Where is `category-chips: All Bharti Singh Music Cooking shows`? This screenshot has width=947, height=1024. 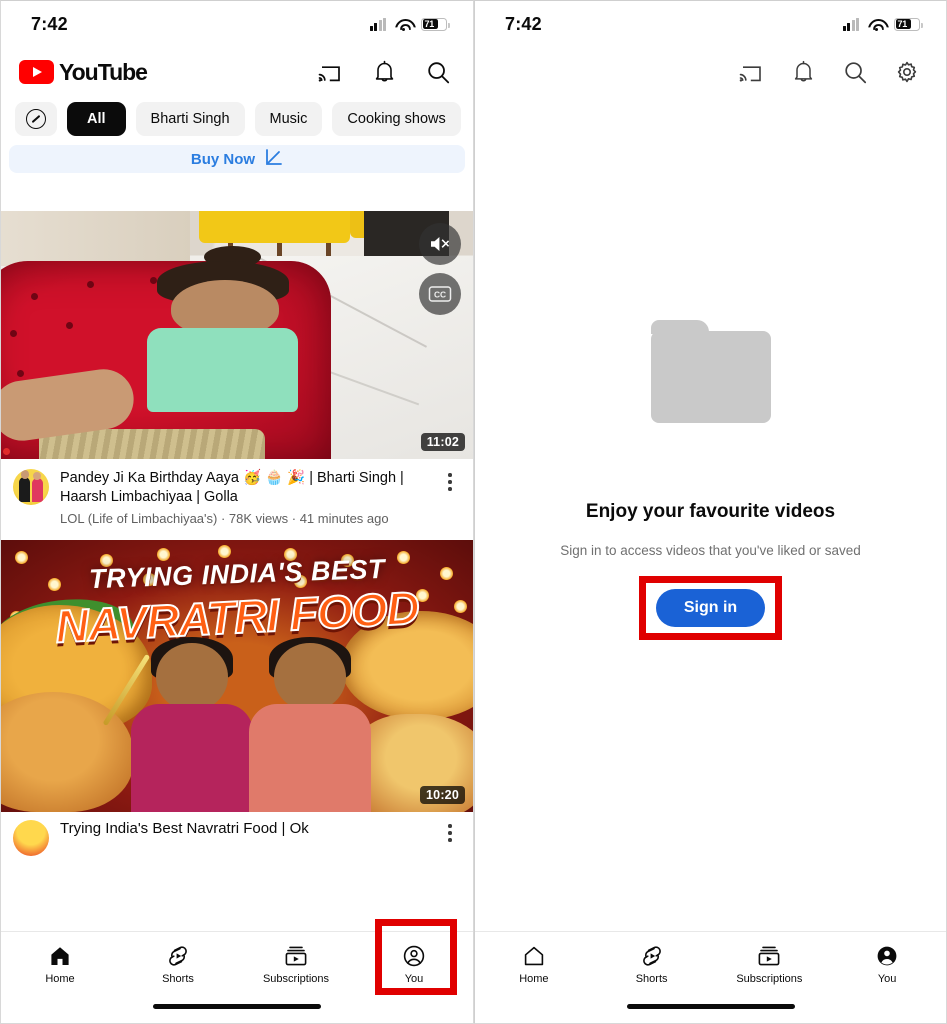 category-chips: All Bharti Singh Music Cooking shows is located at coordinates (237, 121).